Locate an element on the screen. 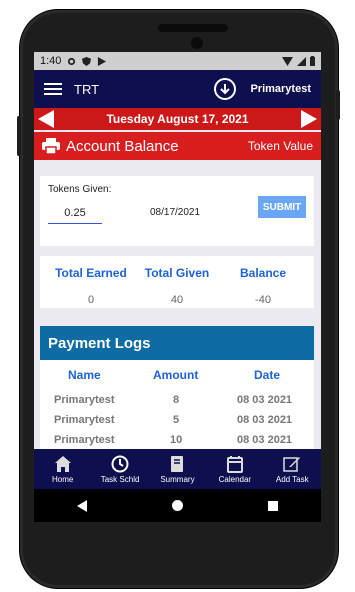  signal-icon is located at coordinates (301, 61).